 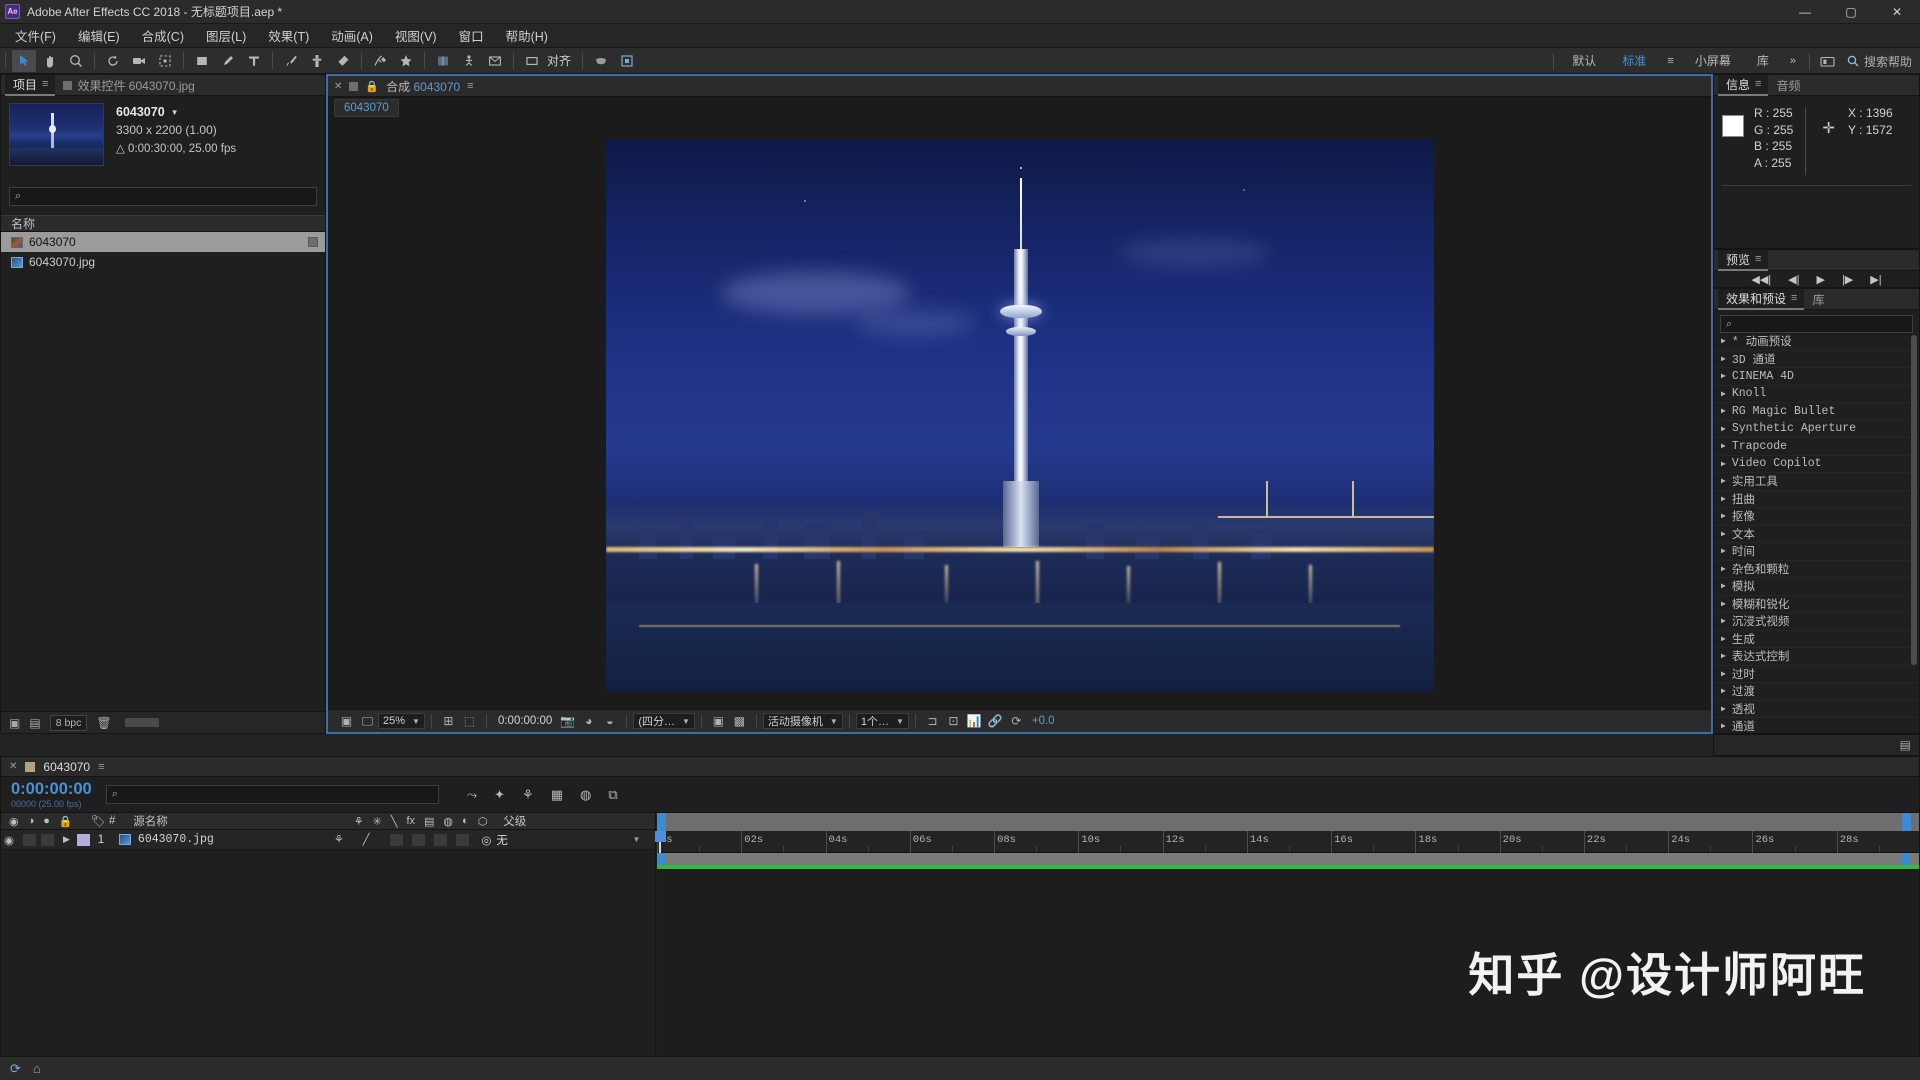 I want to click on work-area-bar, so click(x=1288, y=859).